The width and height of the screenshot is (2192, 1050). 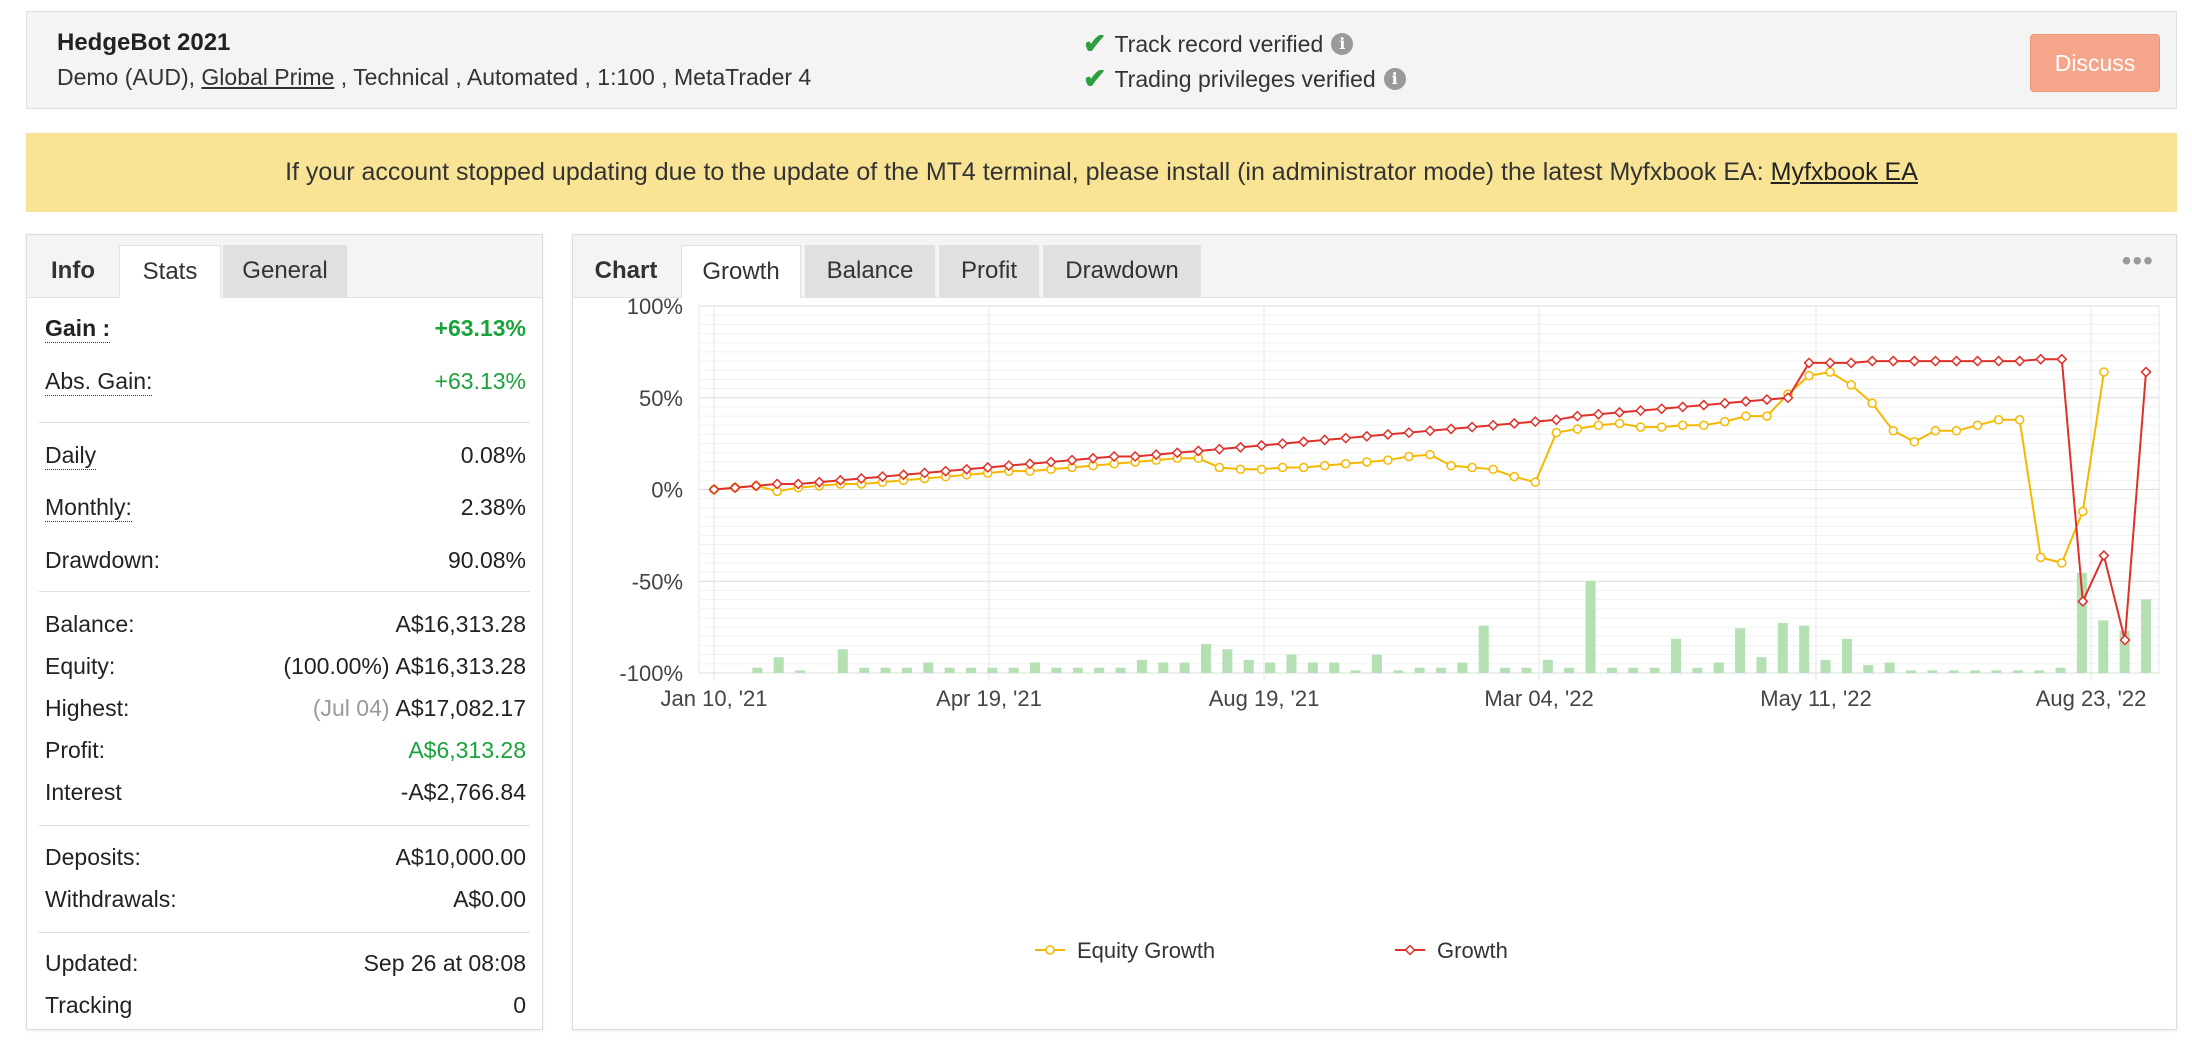 What do you see at coordinates (493, 455) in the screenshot?
I see `daily-value: 0.08%` at bounding box center [493, 455].